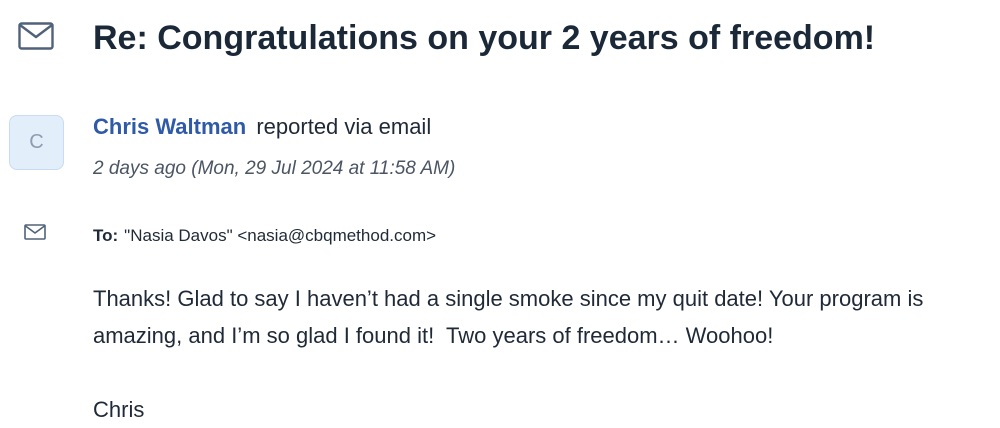 The image size is (1000, 428). What do you see at coordinates (344, 126) in the screenshot?
I see `report-channel: reported via email` at bounding box center [344, 126].